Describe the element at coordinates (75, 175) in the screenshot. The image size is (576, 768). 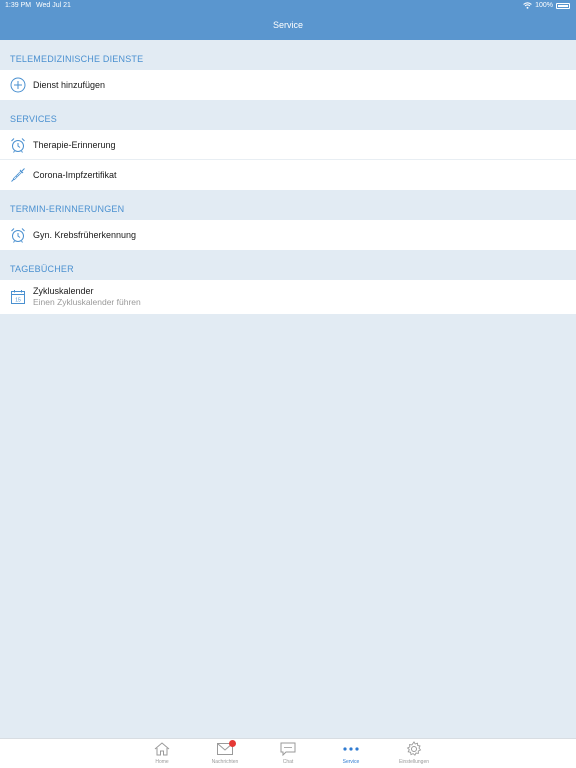
I see `vaccination-certificate-label: Corona-Impfzertifikat` at that location.